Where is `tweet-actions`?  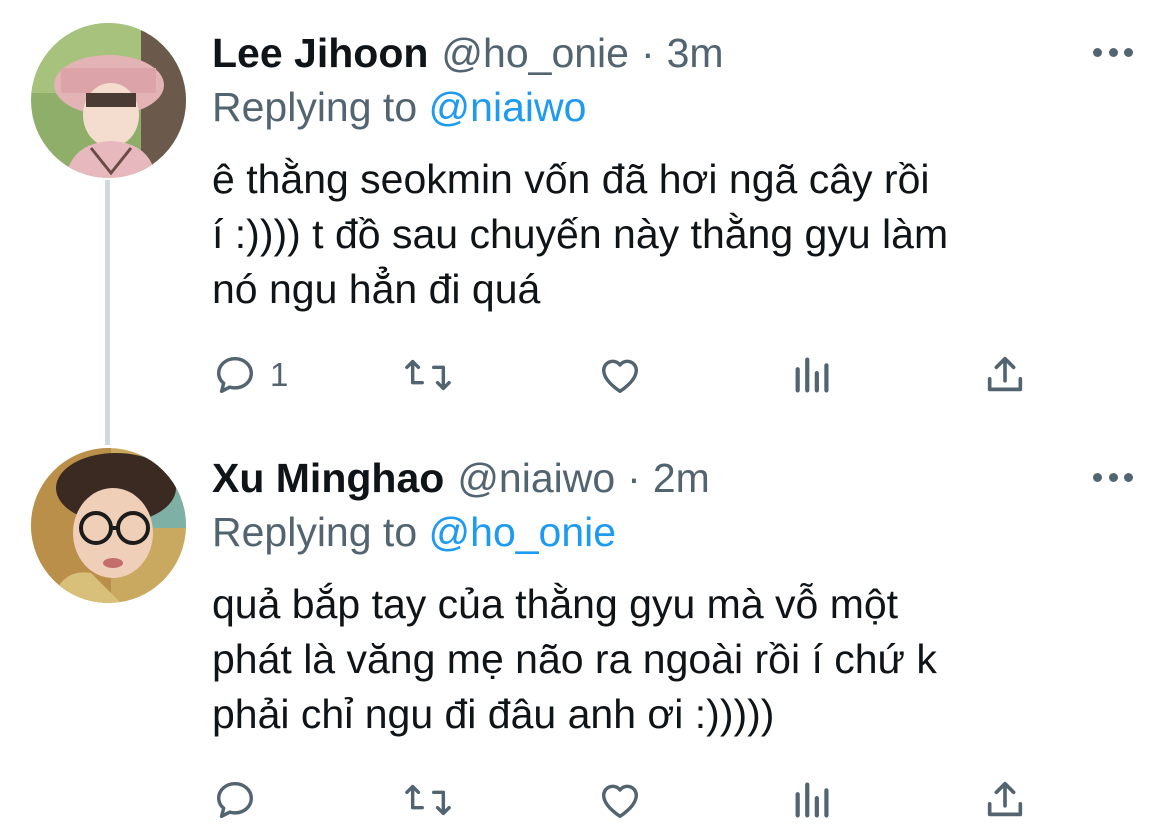
tweet-actions is located at coordinates (632, 800).